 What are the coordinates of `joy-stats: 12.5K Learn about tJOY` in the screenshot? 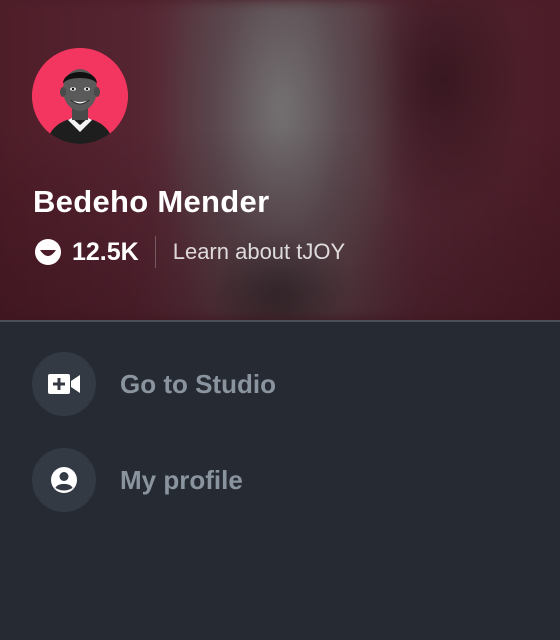 It's located at (189, 252).